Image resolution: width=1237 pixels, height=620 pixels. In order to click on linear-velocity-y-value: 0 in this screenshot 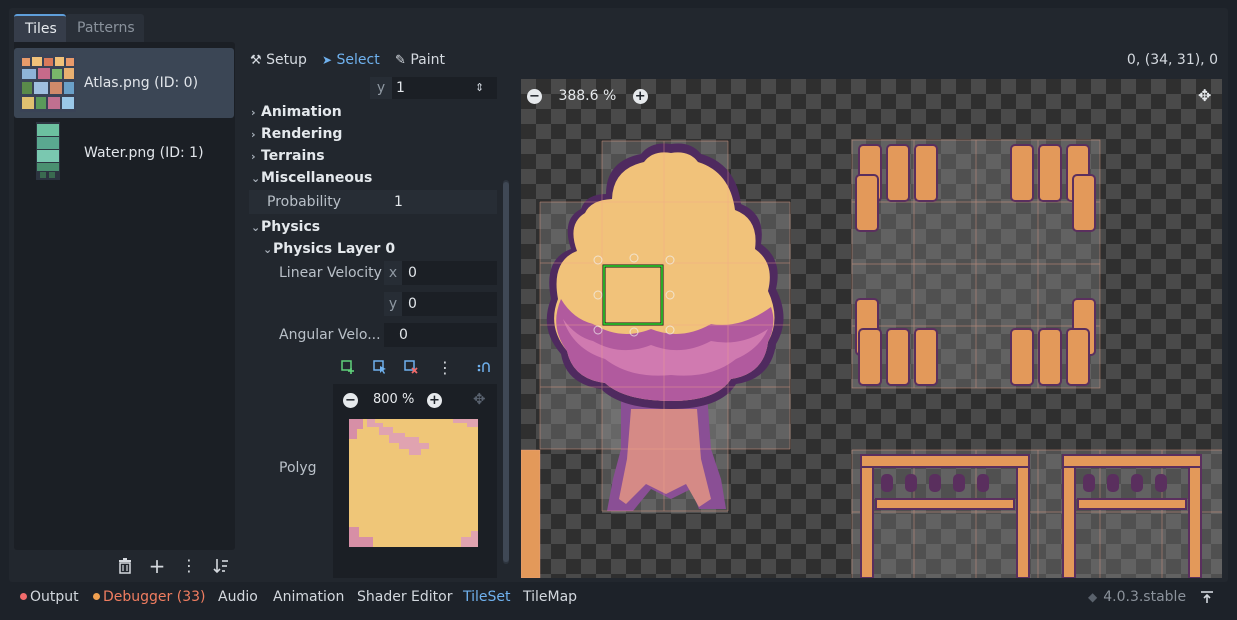, I will do `click(412, 304)`.